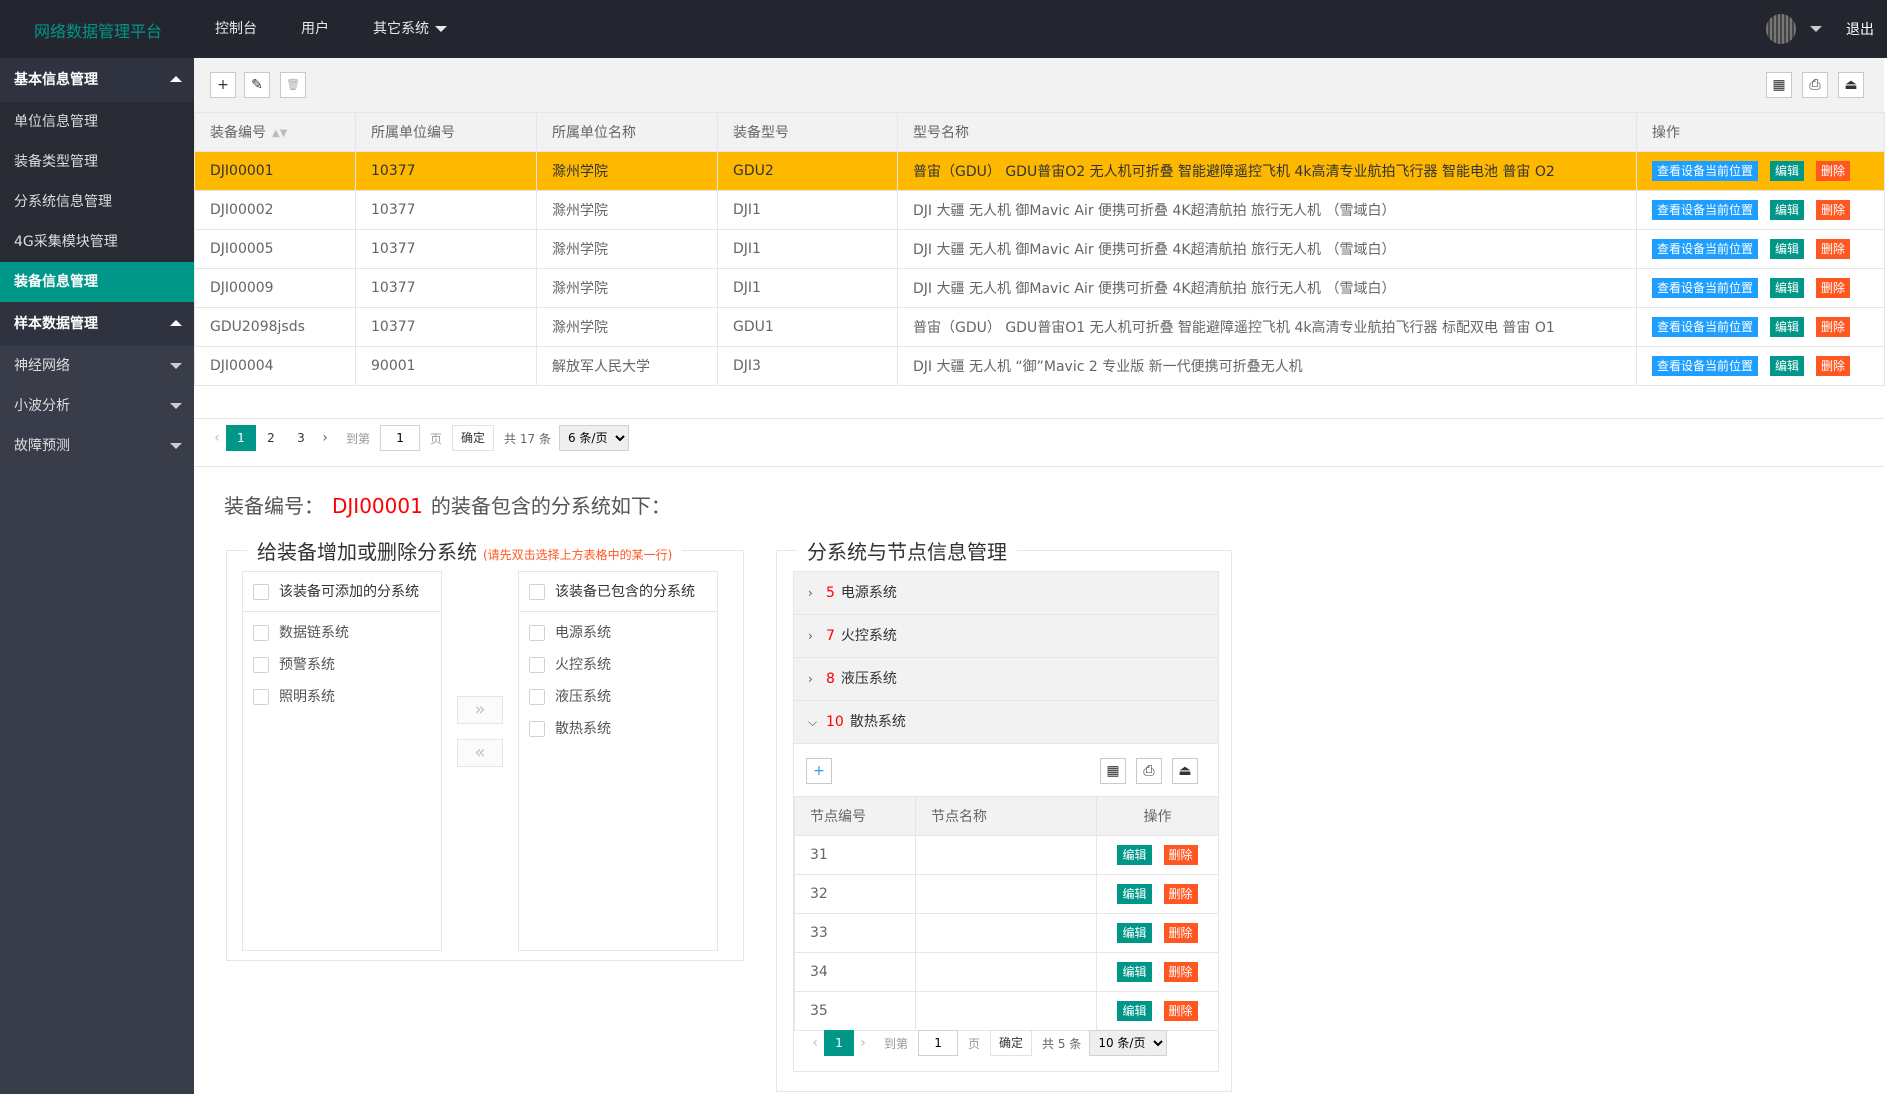 Image resolution: width=1887 pixels, height=1094 pixels. What do you see at coordinates (279, 133) in the screenshot?
I see `sort-icon: ▲▼` at bounding box center [279, 133].